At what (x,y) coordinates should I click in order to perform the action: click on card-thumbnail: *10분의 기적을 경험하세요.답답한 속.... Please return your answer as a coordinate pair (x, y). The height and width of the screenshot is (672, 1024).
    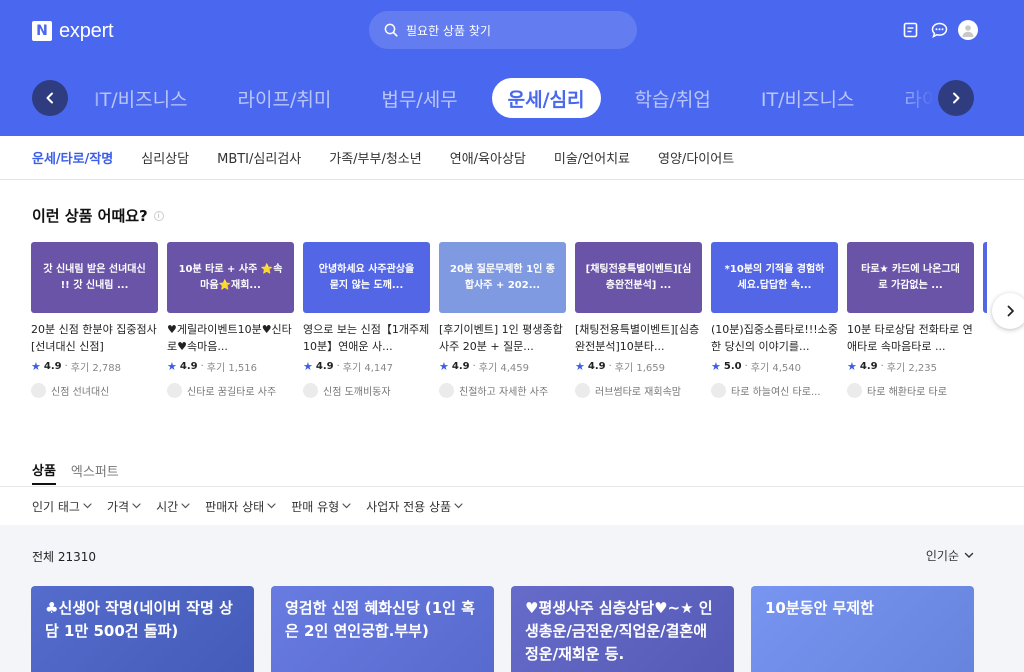
    Looking at the image, I should click on (774, 277).